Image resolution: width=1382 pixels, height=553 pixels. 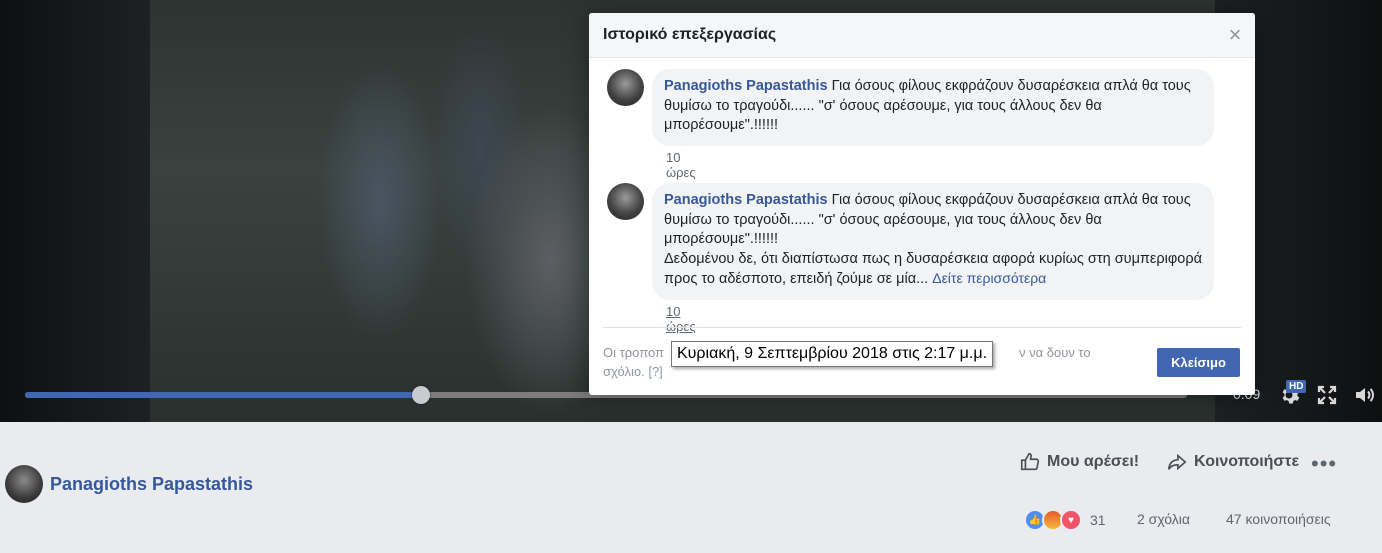 What do you see at coordinates (1365, 395) in the screenshot?
I see `volume-icon` at bounding box center [1365, 395].